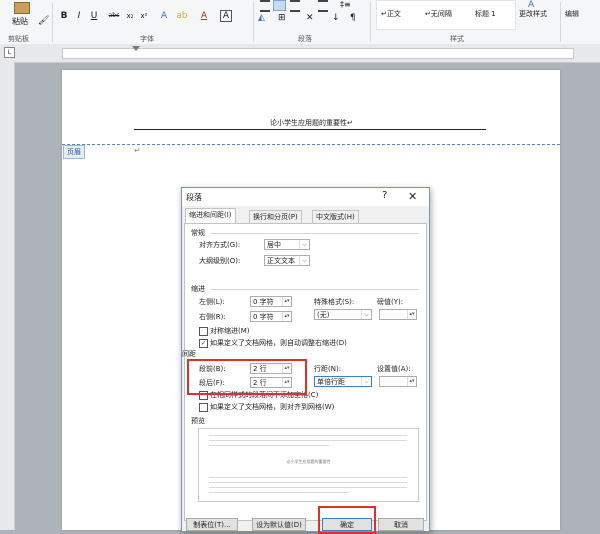 The width and height of the screenshot is (600, 534). Describe the element at coordinates (198, 233) in the screenshot. I see `general-section-title: 常规` at that location.